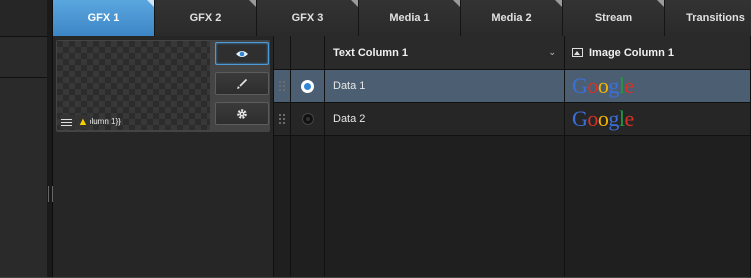 The width and height of the screenshot is (751, 278). Describe the element at coordinates (67, 122) in the screenshot. I see `list-icon` at that location.